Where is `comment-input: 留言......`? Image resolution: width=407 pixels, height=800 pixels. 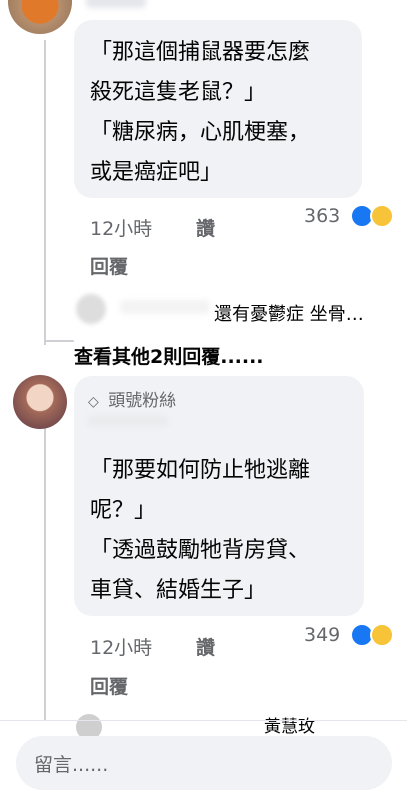
comment-input: 留言...... is located at coordinates (204, 763).